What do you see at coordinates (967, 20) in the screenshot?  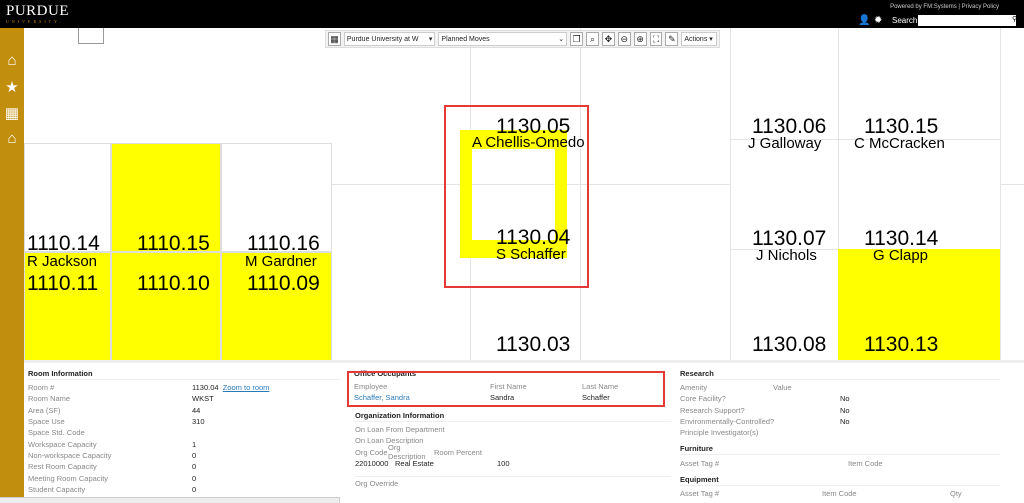 I see `search-input` at bounding box center [967, 20].